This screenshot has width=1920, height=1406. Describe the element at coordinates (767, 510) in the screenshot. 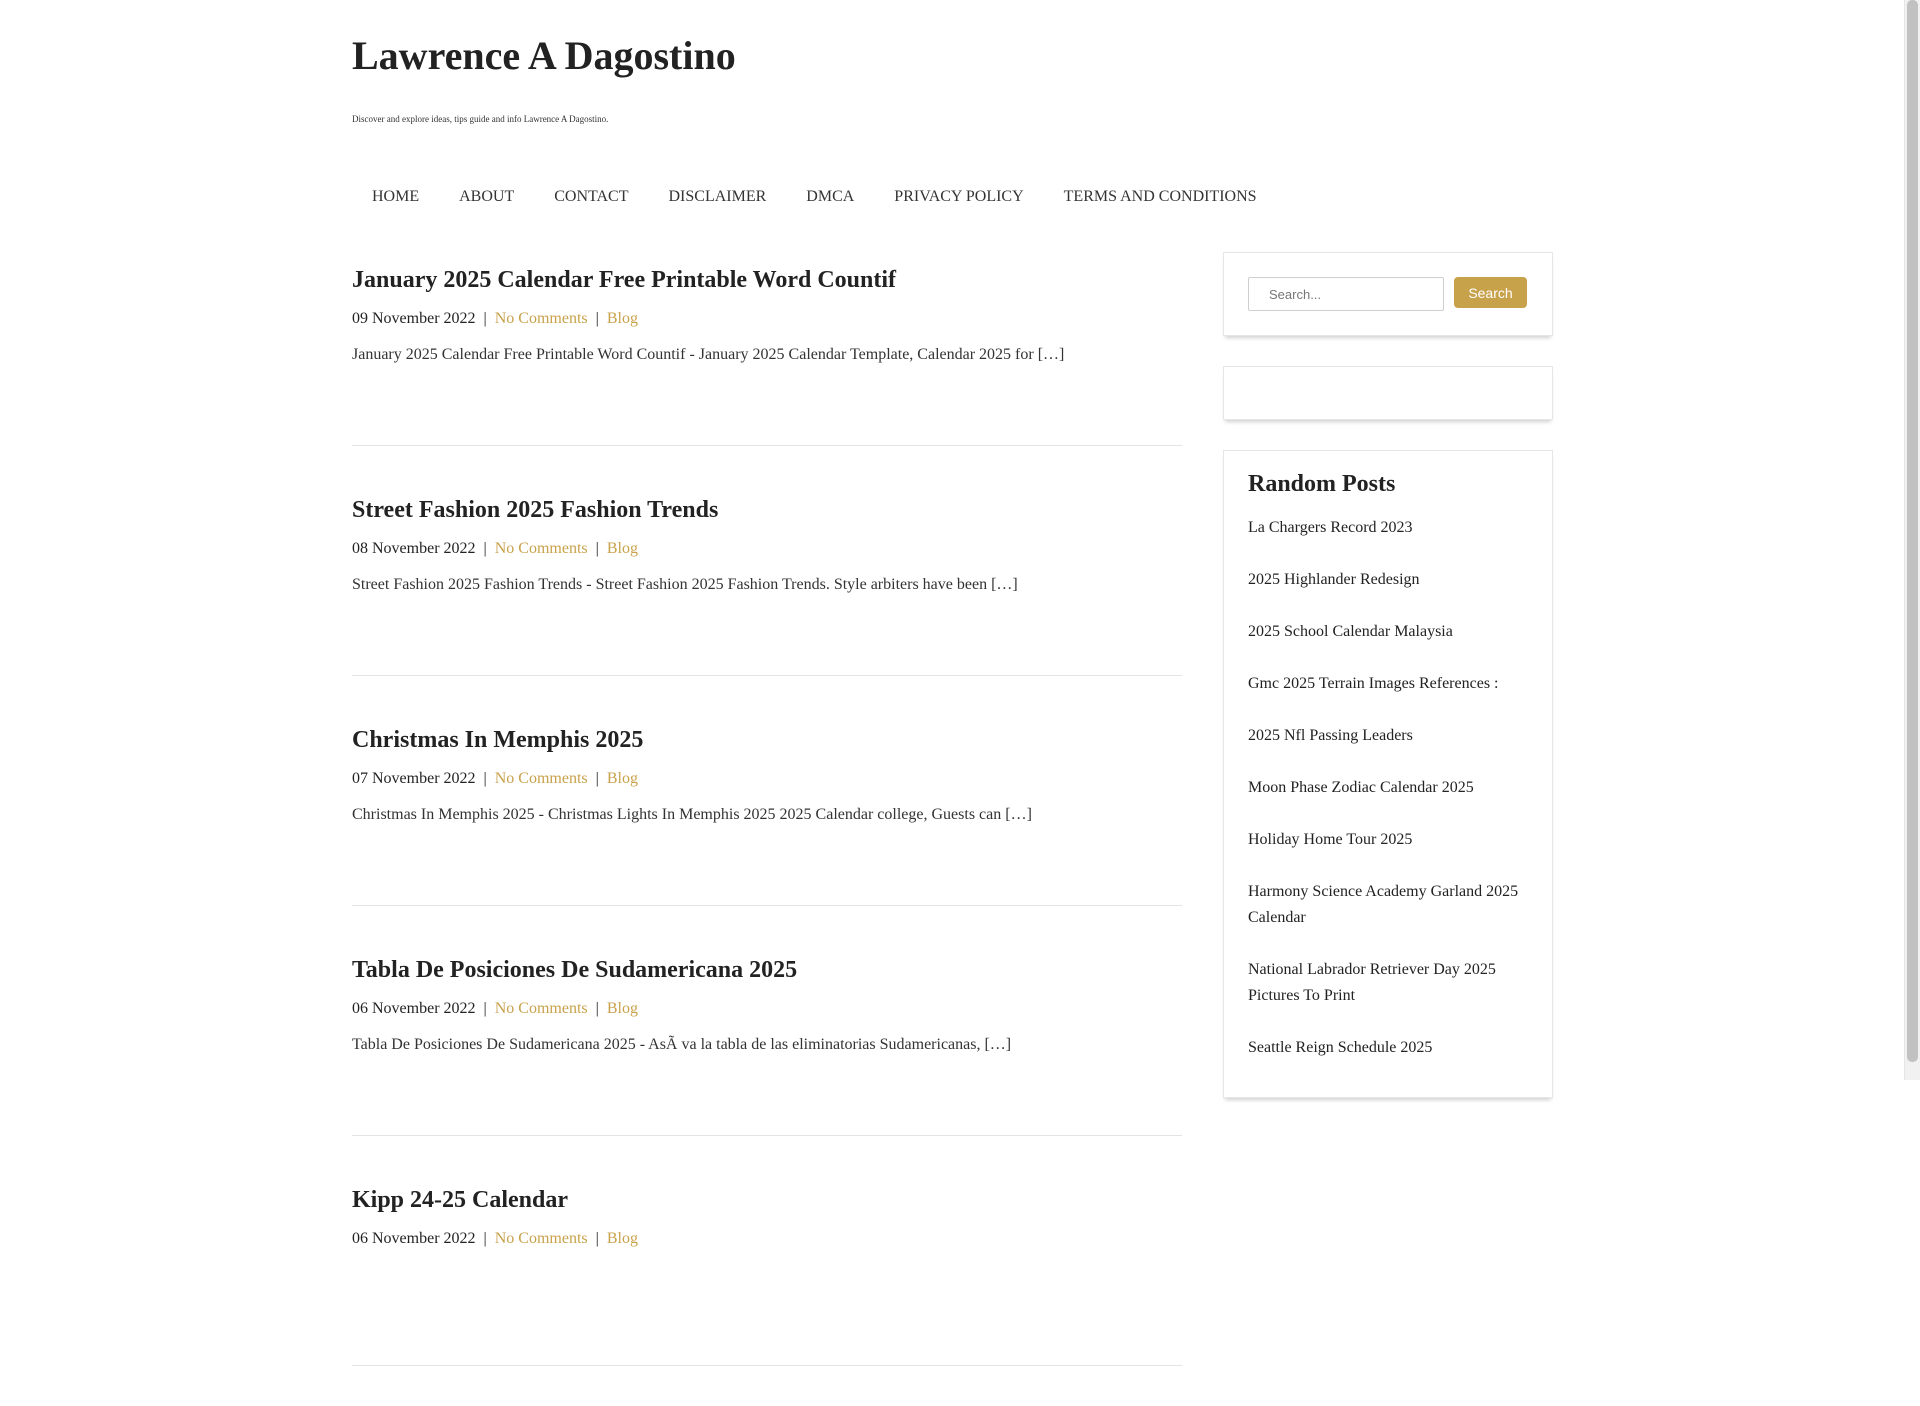

I see `post-title: Street Fashion 2025 Fashion Trends` at that location.